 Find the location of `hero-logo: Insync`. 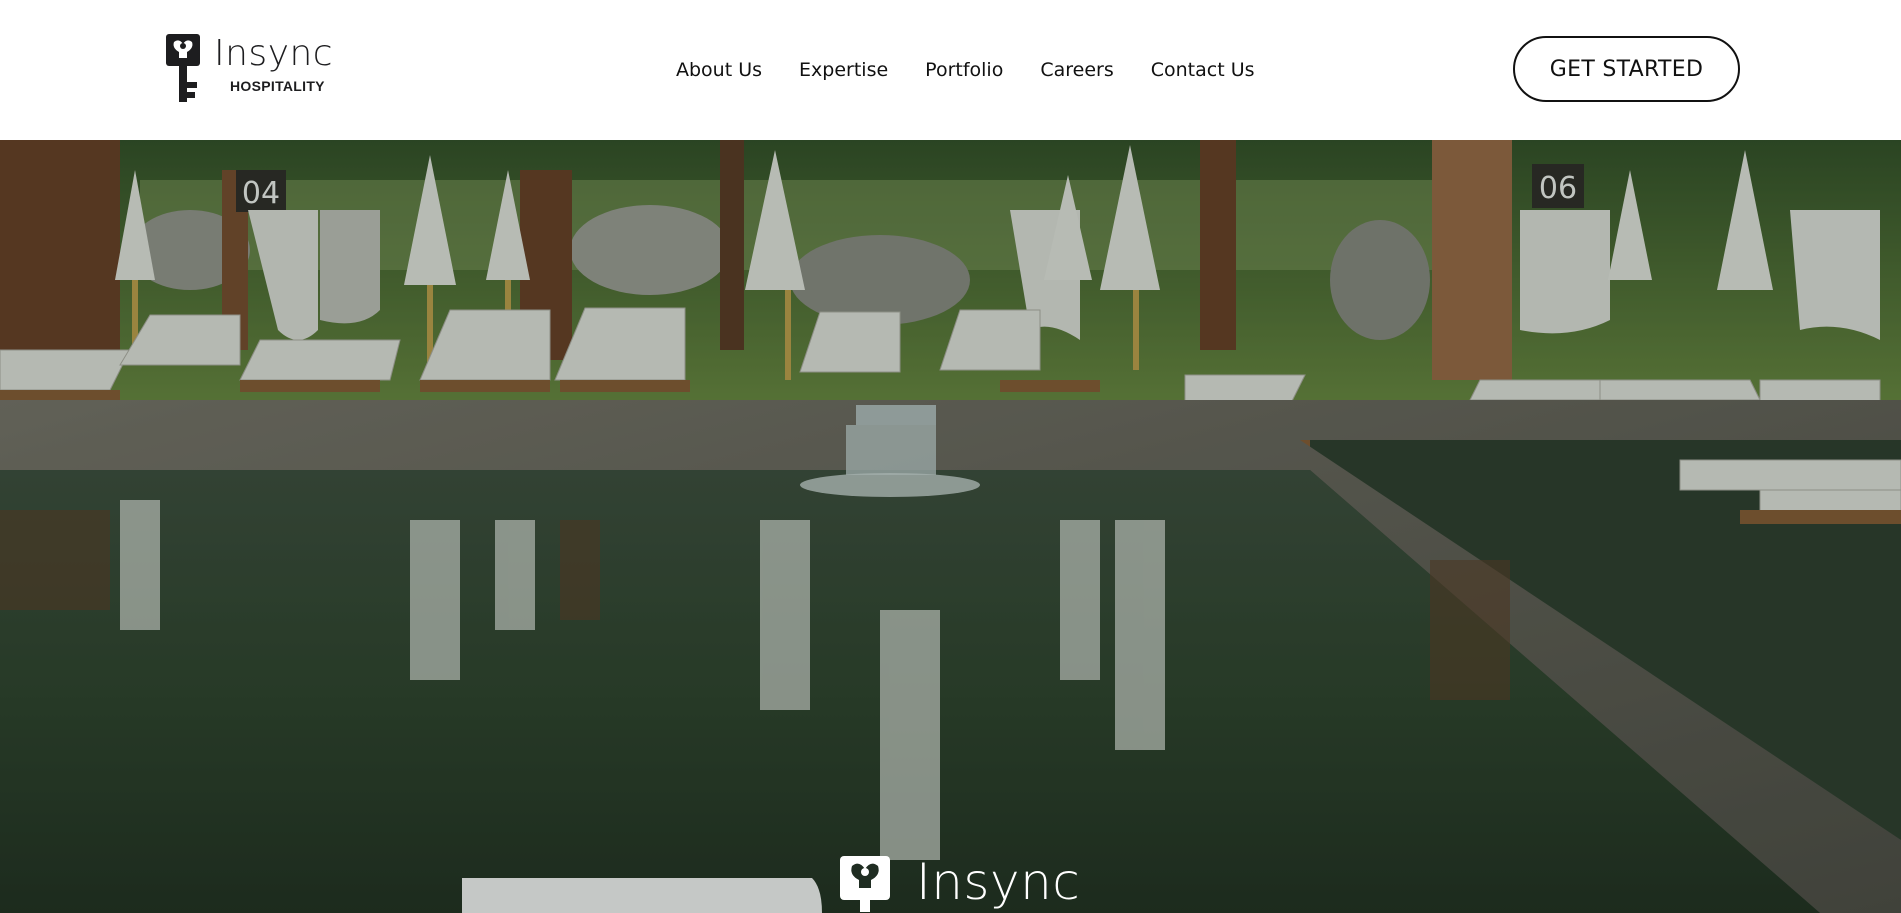

hero-logo: Insync is located at coordinates (959, 882).